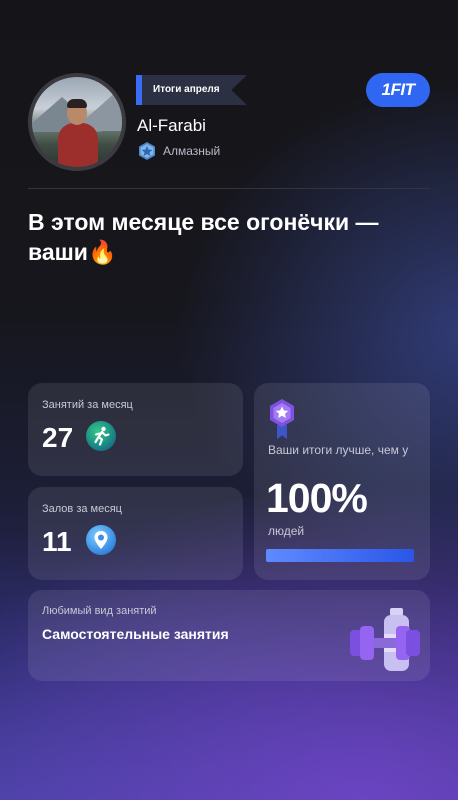 This screenshot has width=458, height=800. What do you see at coordinates (58, 437) in the screenshot?
I see `workouts-value: 27` at bounding box center [58, 437].